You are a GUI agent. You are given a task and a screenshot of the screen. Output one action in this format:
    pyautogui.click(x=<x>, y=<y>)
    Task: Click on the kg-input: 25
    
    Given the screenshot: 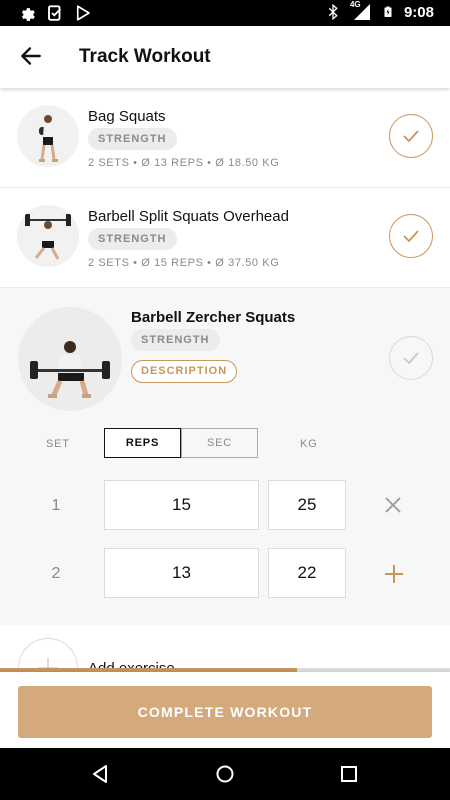 What is the action you would take?
    pyautogui.click(x=307, y=505)
    